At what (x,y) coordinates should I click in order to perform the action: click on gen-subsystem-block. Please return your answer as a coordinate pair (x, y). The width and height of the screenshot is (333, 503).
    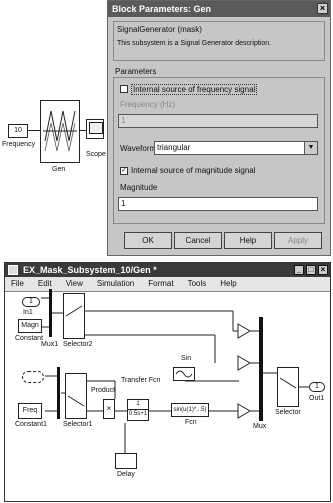
    Looking at the image, I should click on (60, 131).